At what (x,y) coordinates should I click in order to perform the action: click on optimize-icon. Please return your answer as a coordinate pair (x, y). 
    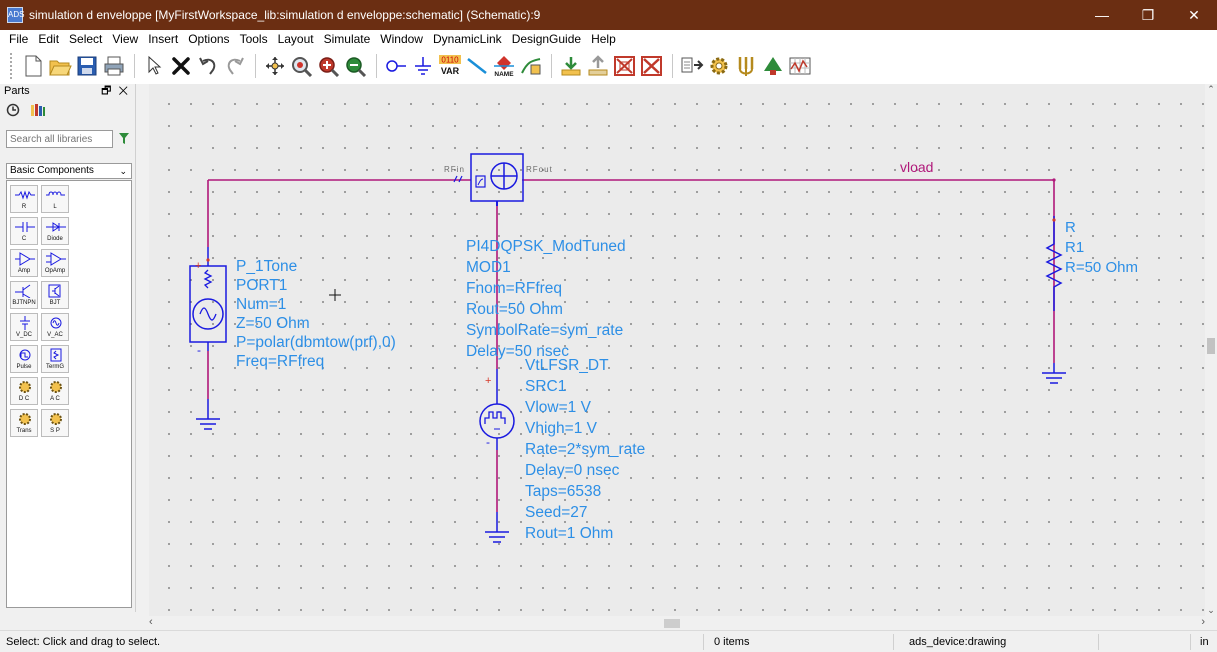
    Looking at the image, I should click on (773, 66).